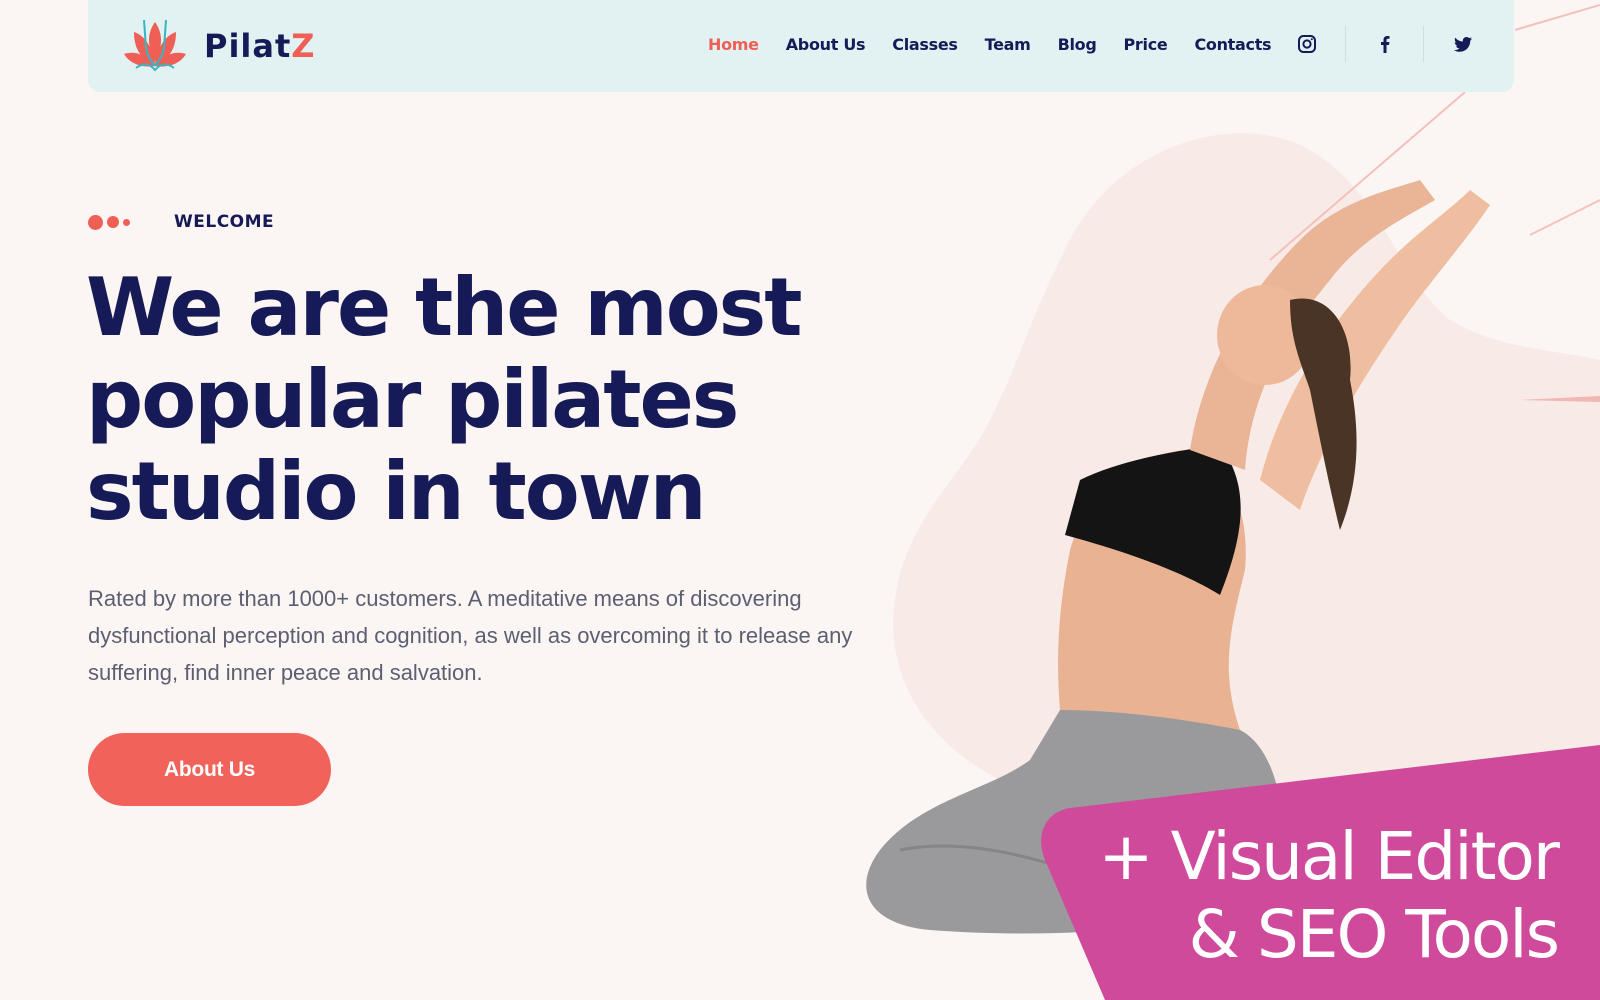 The height and width of the screenshot is (1000, 1600). I want to click on nav-contacts: Contacts, so click(1232, 44).